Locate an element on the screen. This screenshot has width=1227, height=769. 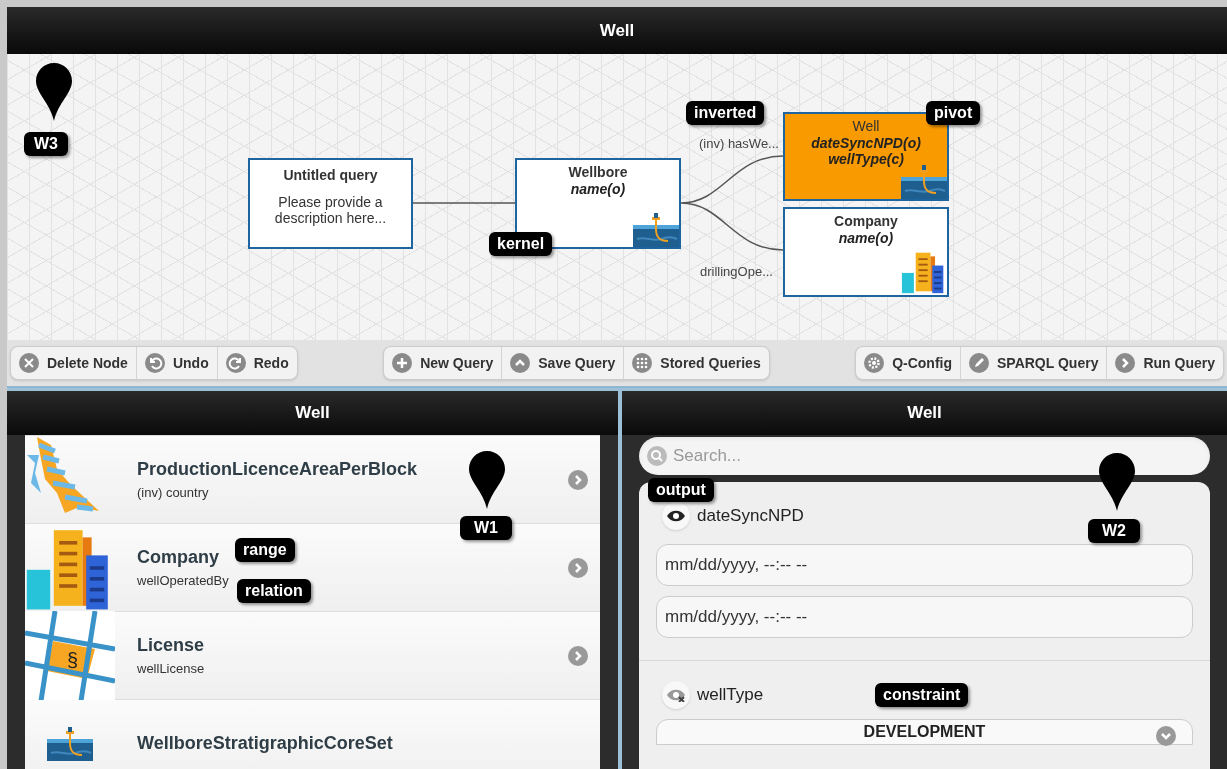
eye-toggle is located at coordinates (676, 516).